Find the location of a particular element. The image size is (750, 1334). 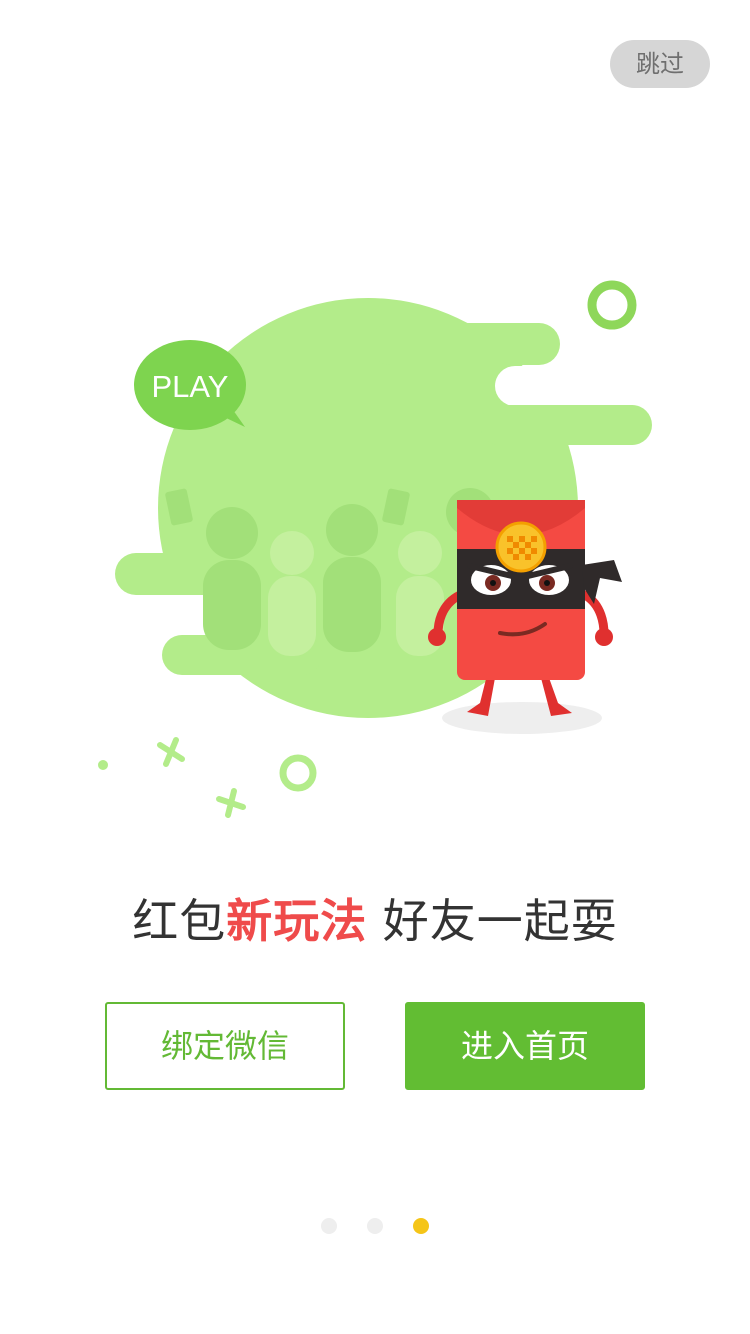

tagline: 红包新玩法 好友一起耍 is located at coordinates (375, 921).